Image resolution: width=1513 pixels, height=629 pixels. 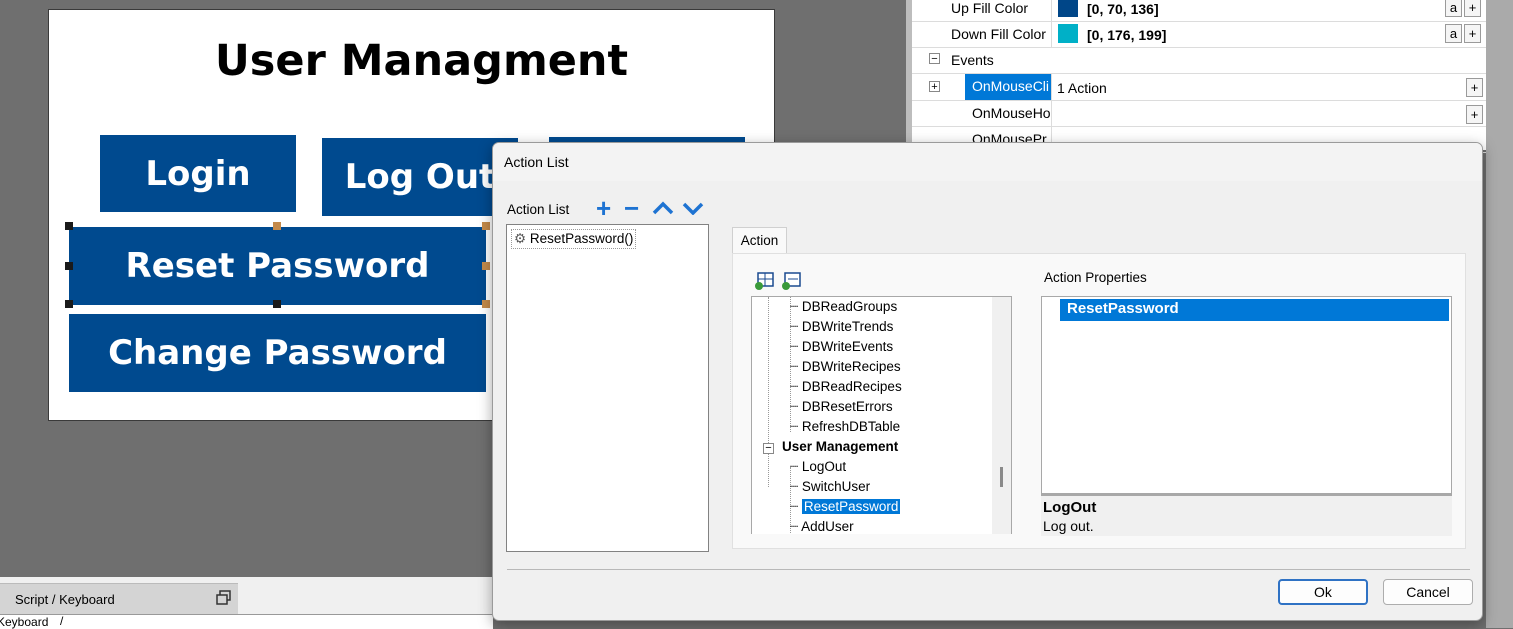 I want to click on expand-all-icon, so click(x=765, y=281).